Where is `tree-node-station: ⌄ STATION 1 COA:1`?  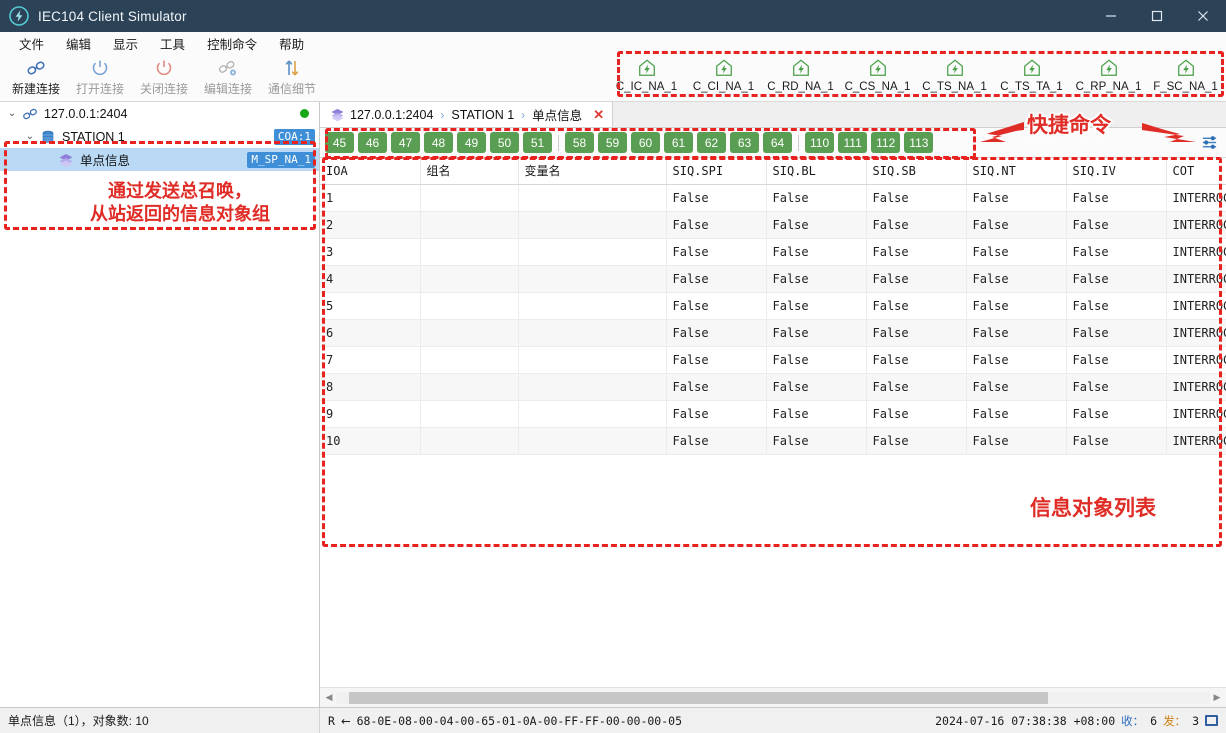 tree-node-station: ⌄ STATION 1 COA:1 is located at coordinates (159, 136).